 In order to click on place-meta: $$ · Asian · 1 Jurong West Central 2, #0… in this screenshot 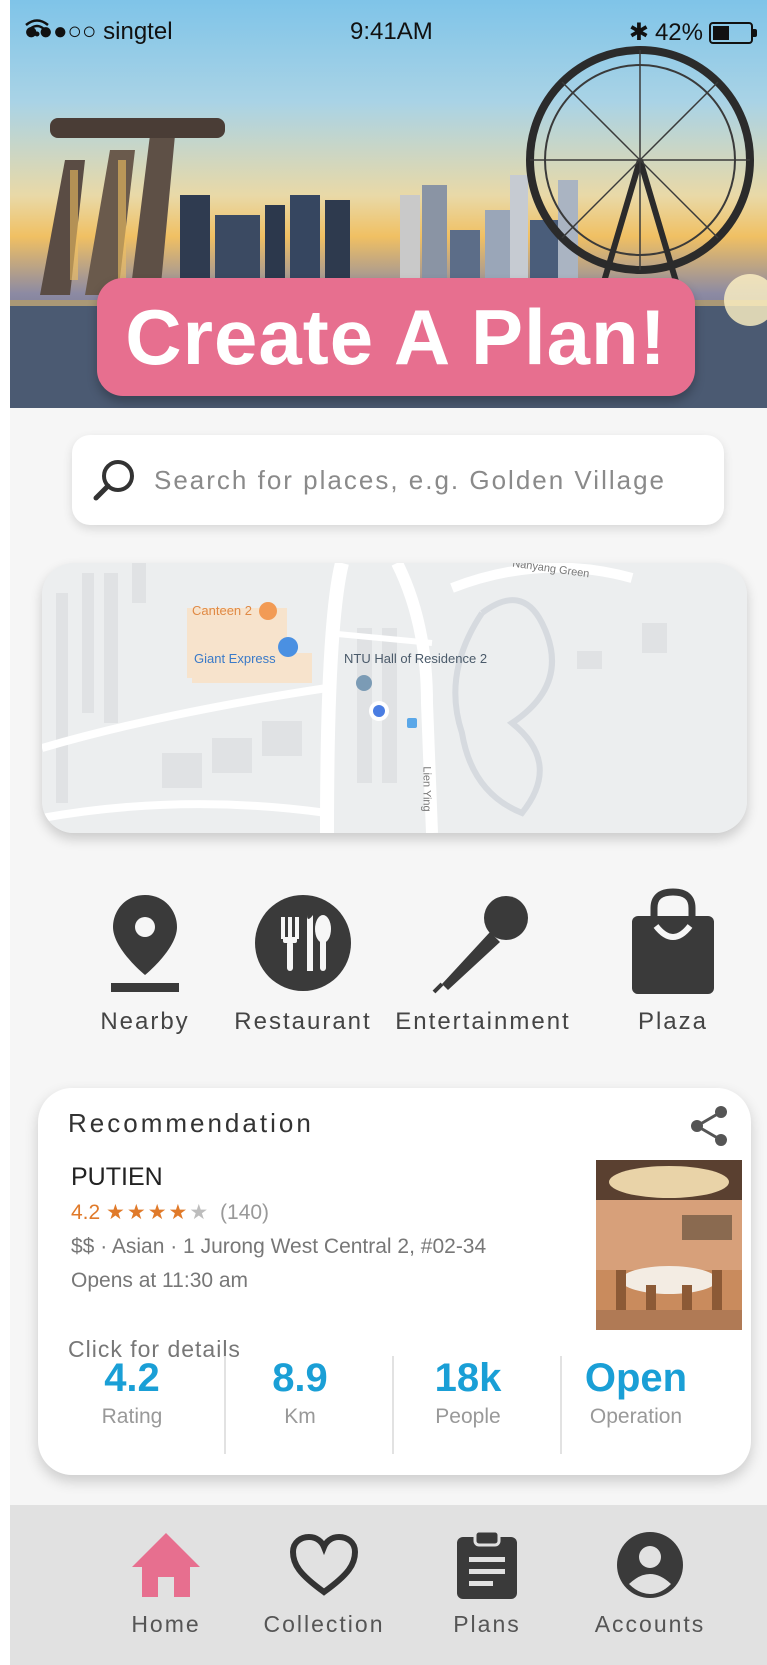, I will do `click(279, 1246)`.